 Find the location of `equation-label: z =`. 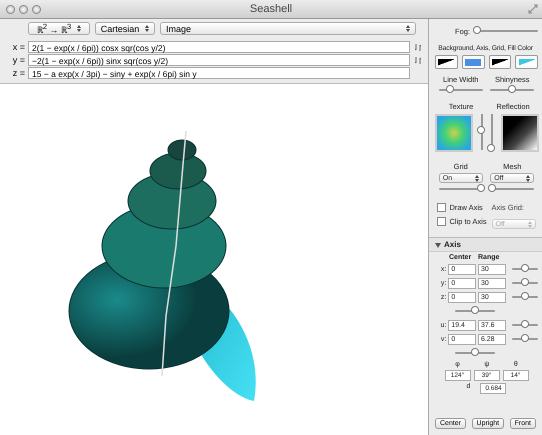

equation-label: z = is located at coordinates (19, 73).